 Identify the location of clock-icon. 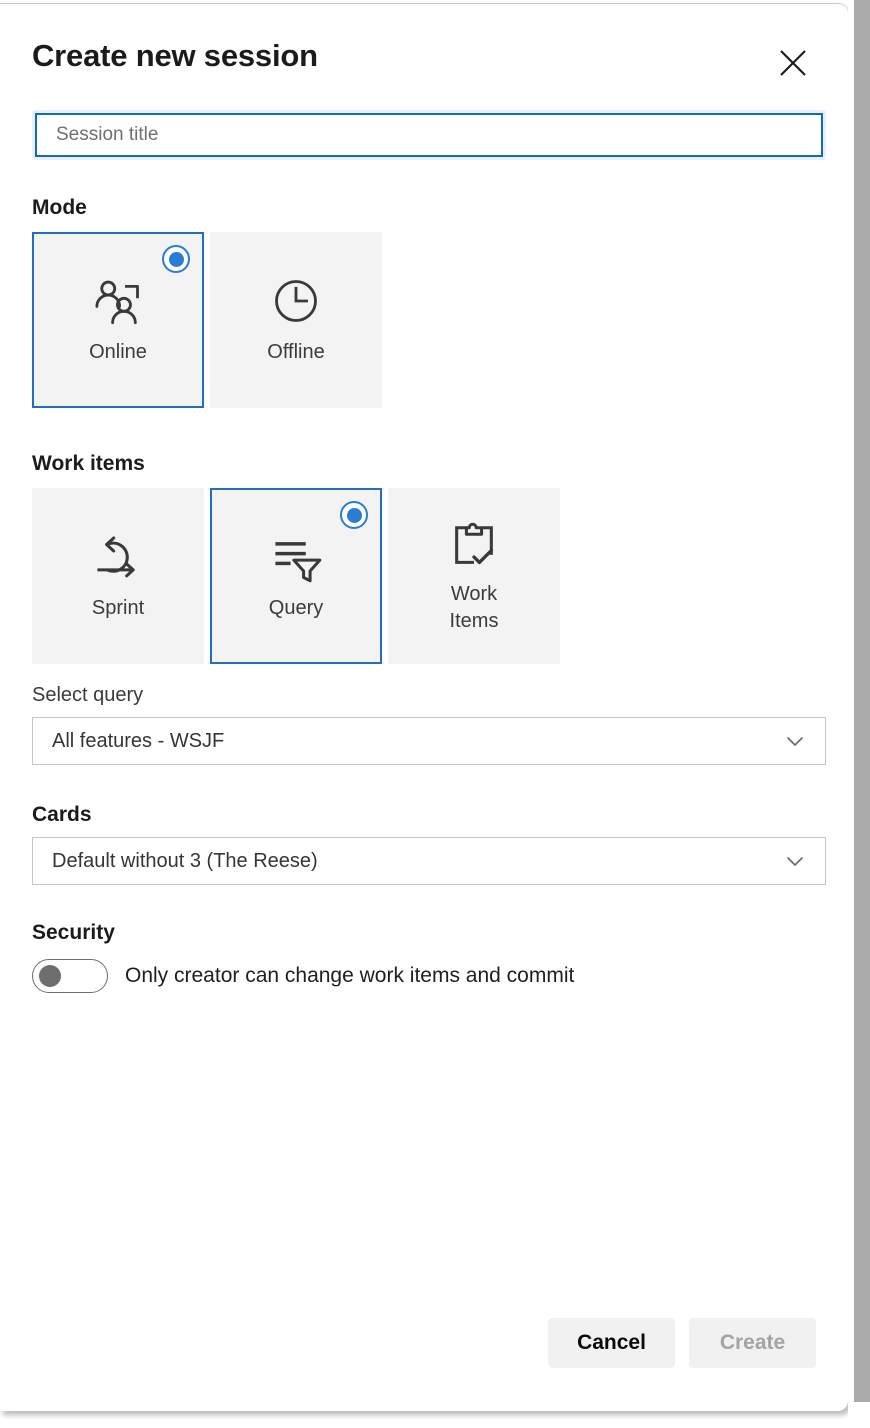
(296, 301).